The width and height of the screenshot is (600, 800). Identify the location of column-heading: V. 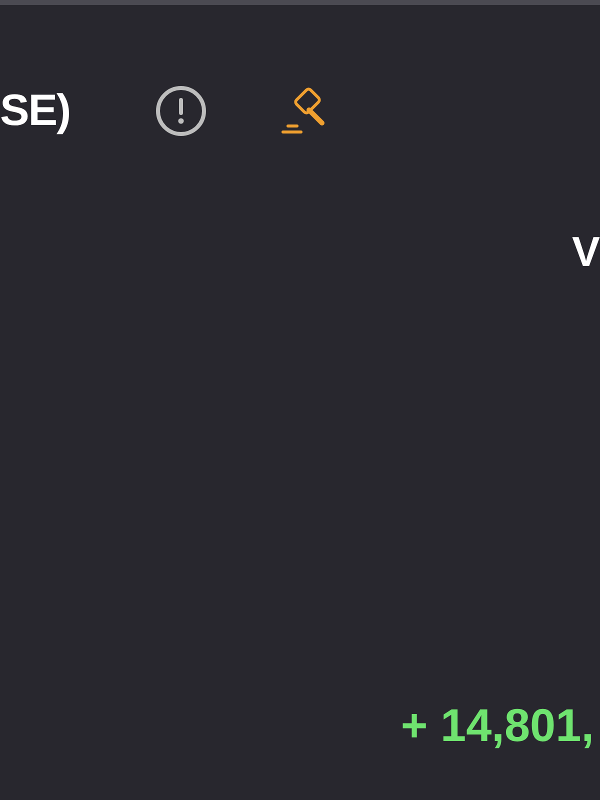
(586, 252).